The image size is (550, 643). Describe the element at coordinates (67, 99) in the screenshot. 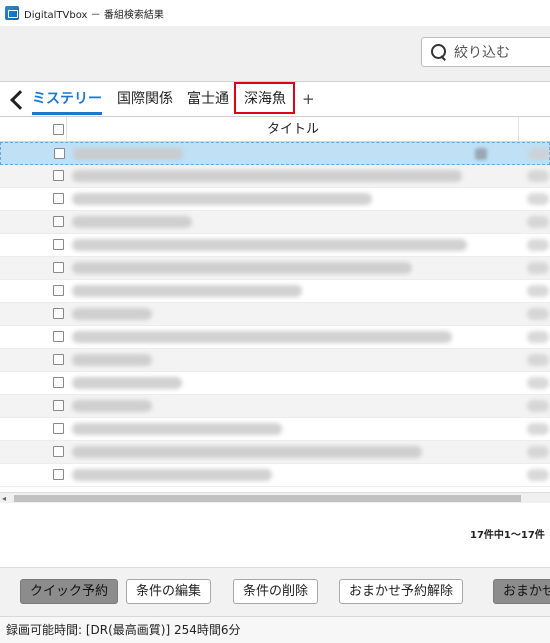

I see `tab-mystery: ミステリー` at that location.